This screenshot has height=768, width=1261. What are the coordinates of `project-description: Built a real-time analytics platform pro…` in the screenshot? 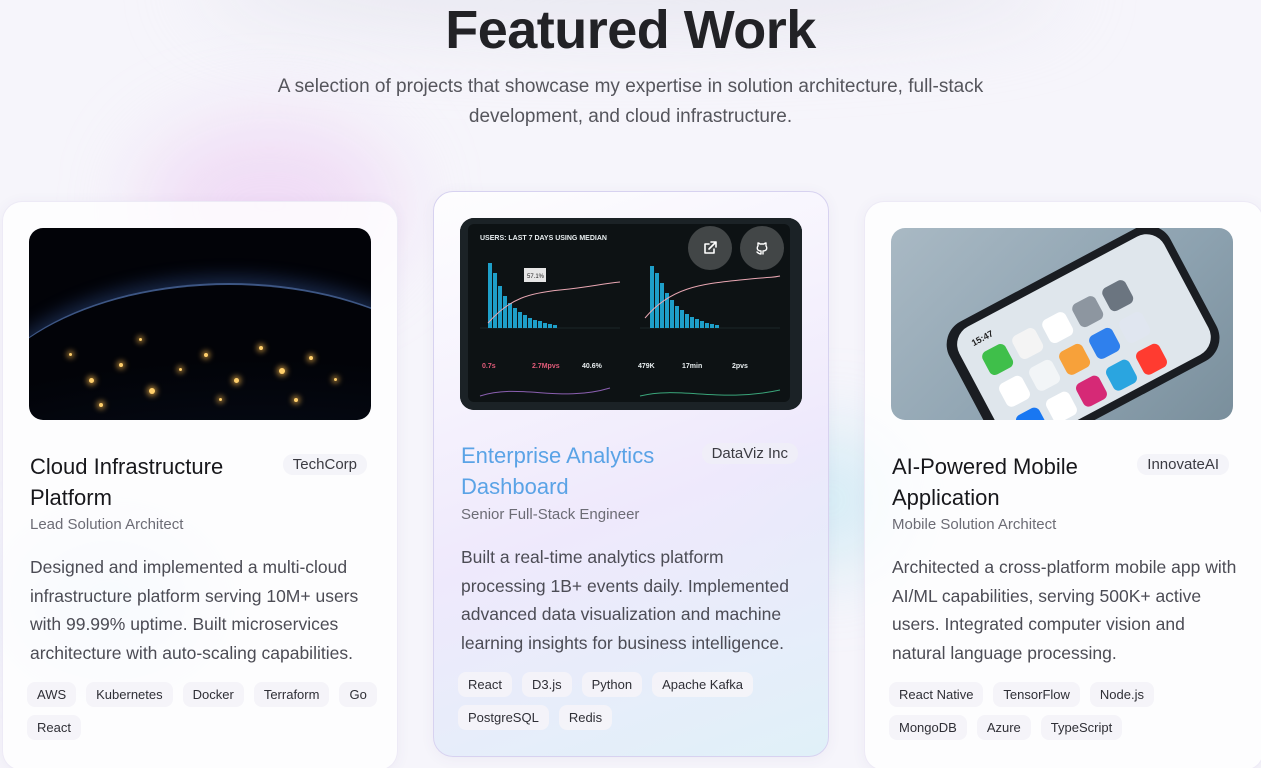 It's located at (625, 600).